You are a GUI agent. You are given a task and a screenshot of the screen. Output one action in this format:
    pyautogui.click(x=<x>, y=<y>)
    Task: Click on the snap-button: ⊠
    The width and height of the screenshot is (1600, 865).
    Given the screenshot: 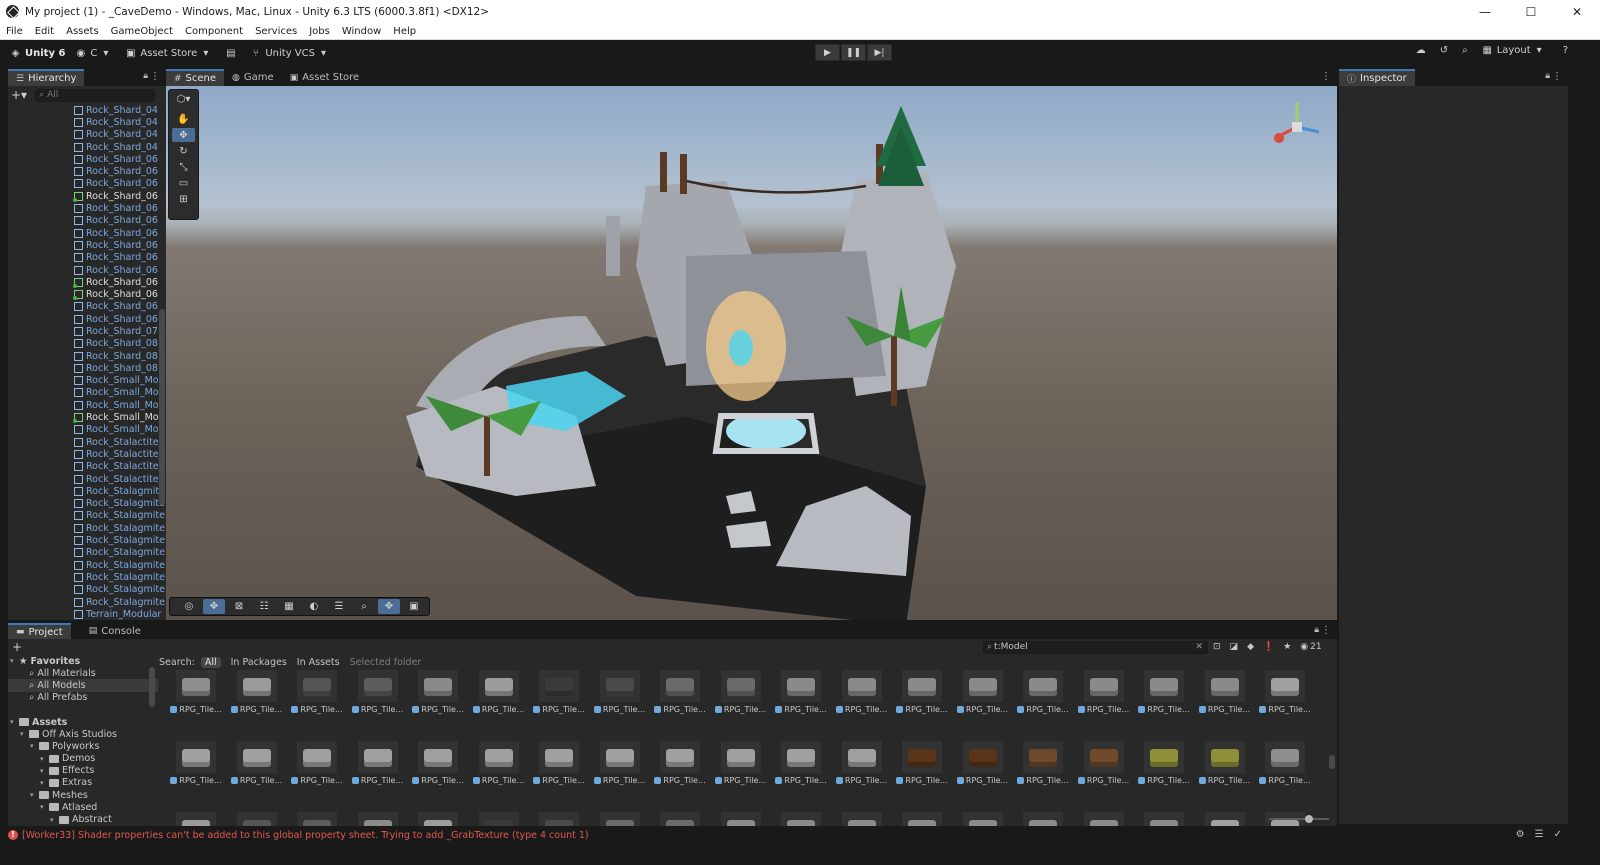 What is the action you would take?
    pyautogui.click(x=239, y=606)
    